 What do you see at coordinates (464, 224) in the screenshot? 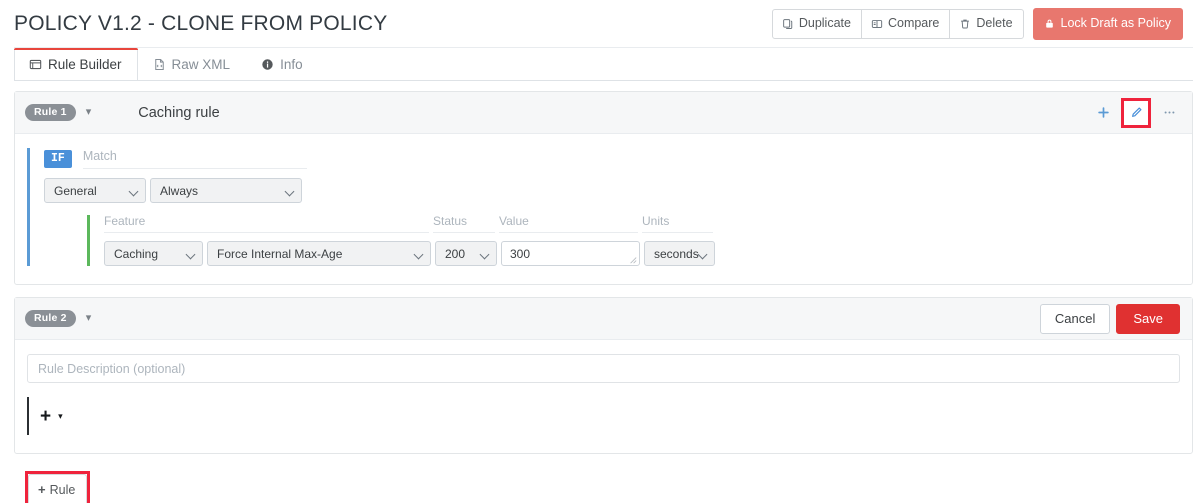
I see `status-label: Status` at bounding box center [464, 224].